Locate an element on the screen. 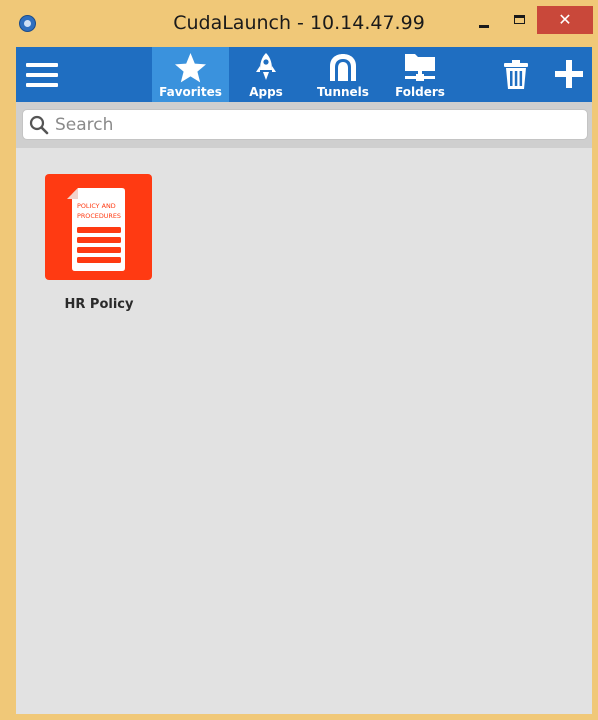 The image size is (598, 720). hamburger-menu-icon is located at coordinates (42, 65).